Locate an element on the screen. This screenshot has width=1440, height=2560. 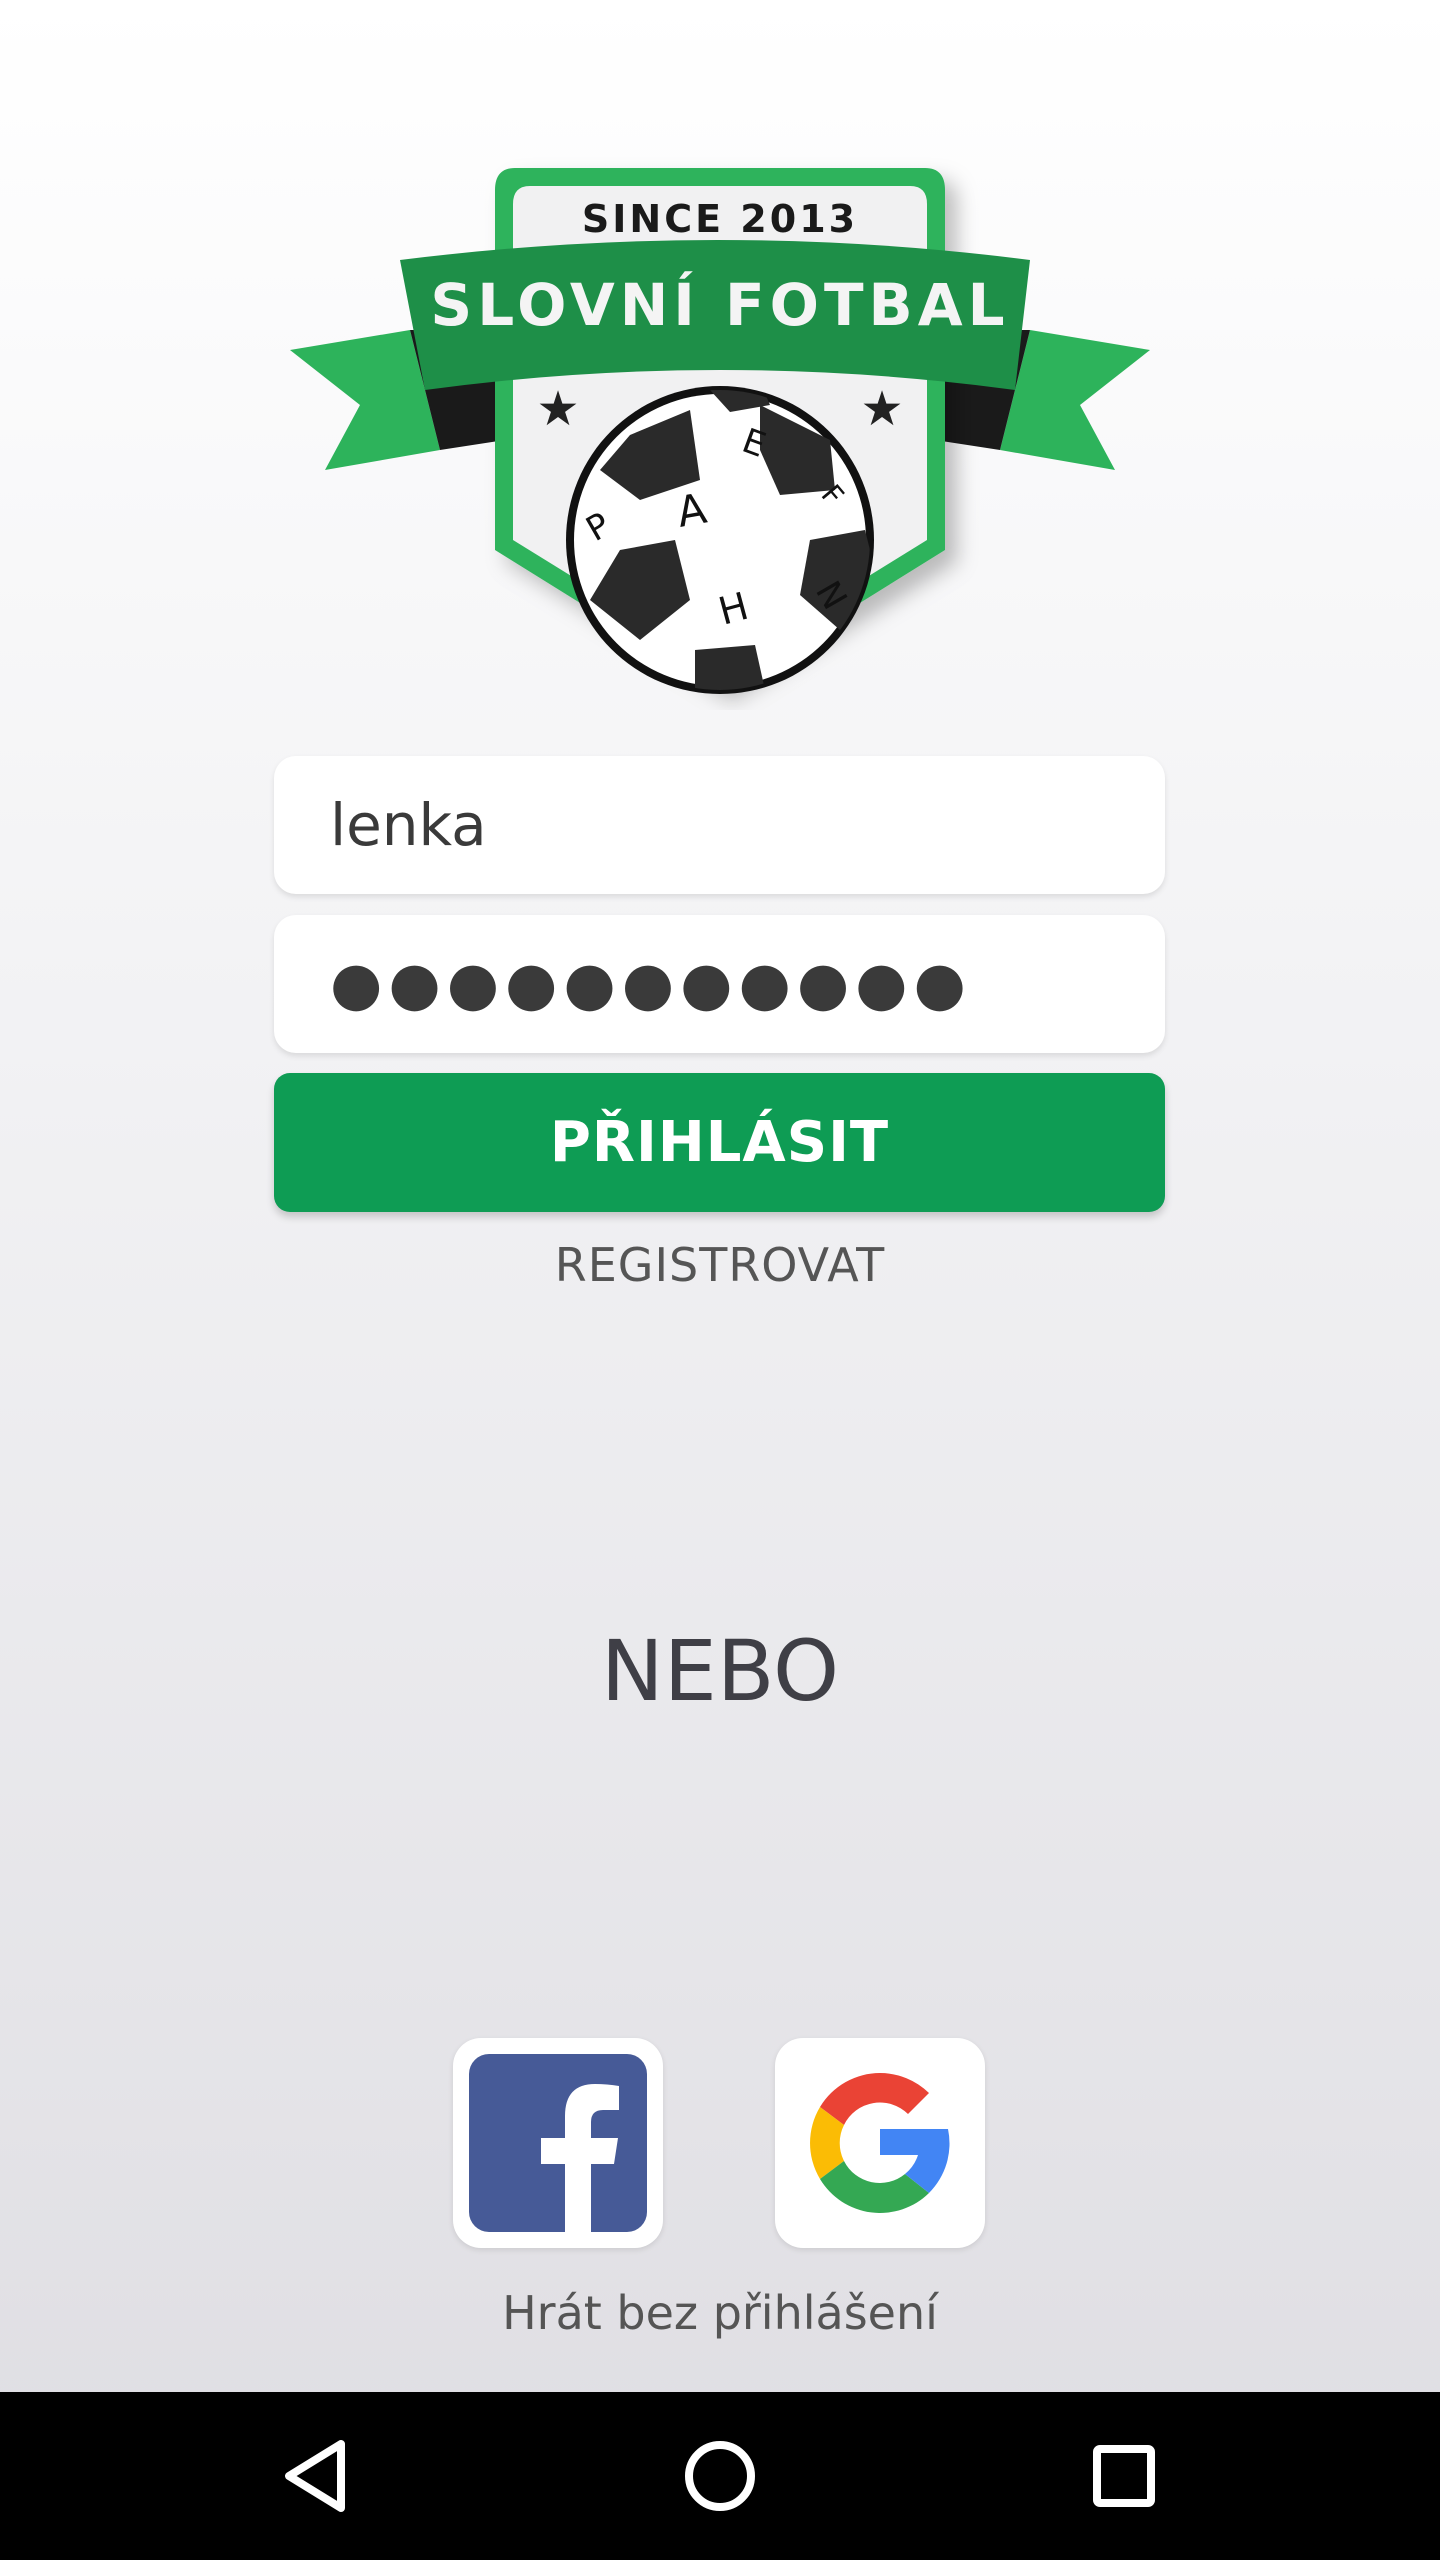
username-field is located at coordinates (719, 825).